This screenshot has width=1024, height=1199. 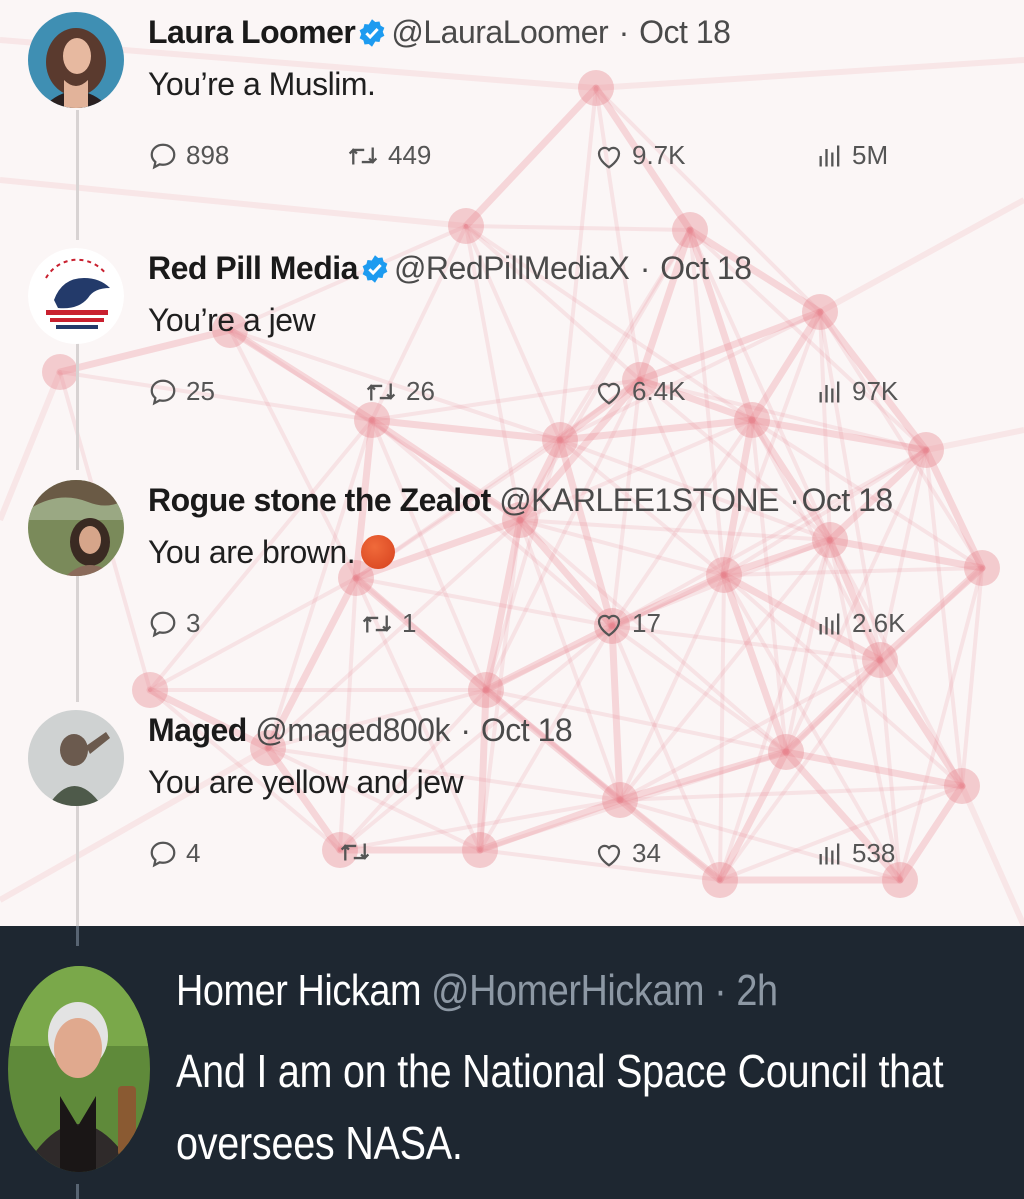 I want to click on tweet-header: Maged @maged800k · Oct 18, so click(x=360, y=730).